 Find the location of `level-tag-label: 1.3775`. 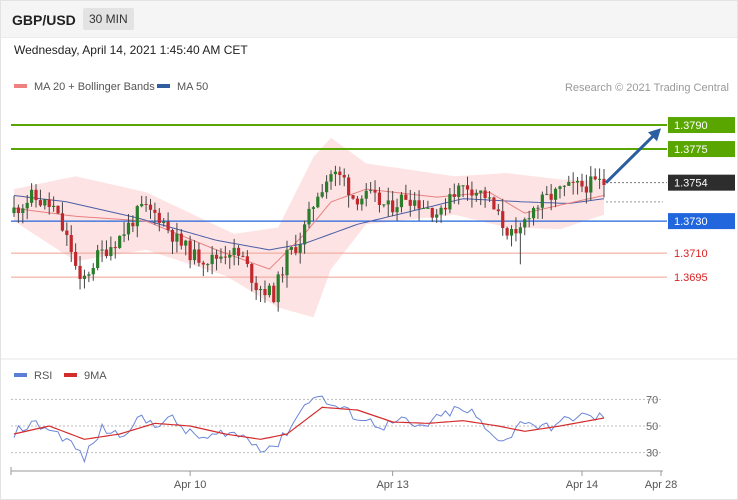

level-tag-label: 1.3775 is located at coordinates (691, 150).